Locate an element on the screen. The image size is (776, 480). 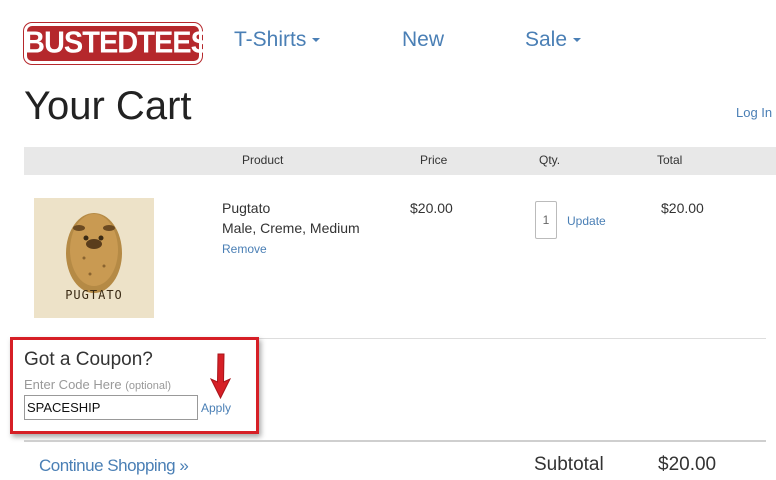
red-arrow-icon is located at coordinates (220, 376).